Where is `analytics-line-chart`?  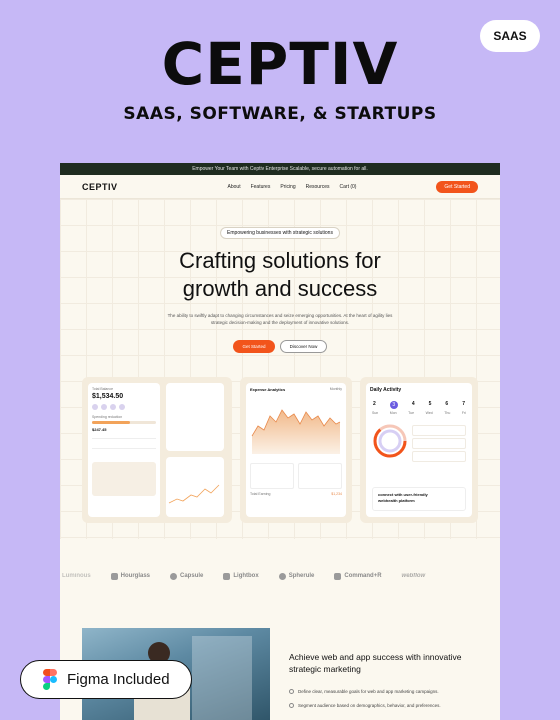 analytics-line-chart is located at coordinates (194, 494).